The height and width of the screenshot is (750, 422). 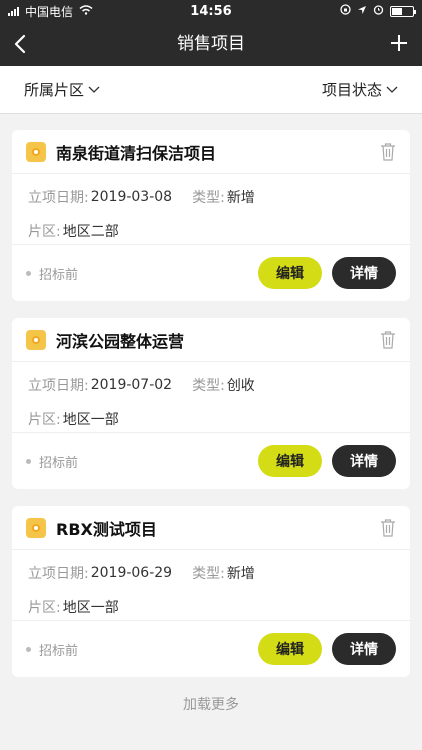 I want to click on lock-rotation-icon, so click(x=345, y=11).